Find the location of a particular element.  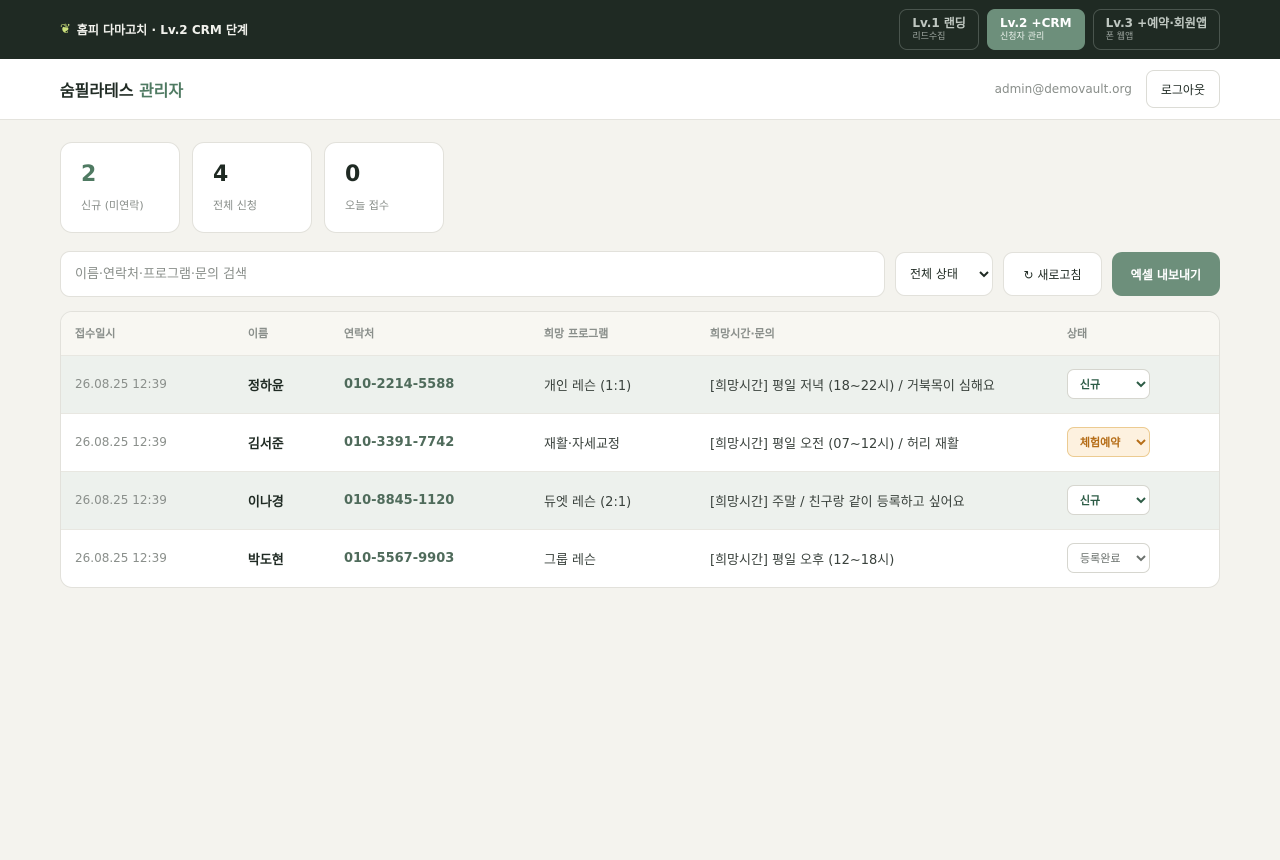

stat-card-new: 2 신규 (미연락) is located at coordinates (120, 187).